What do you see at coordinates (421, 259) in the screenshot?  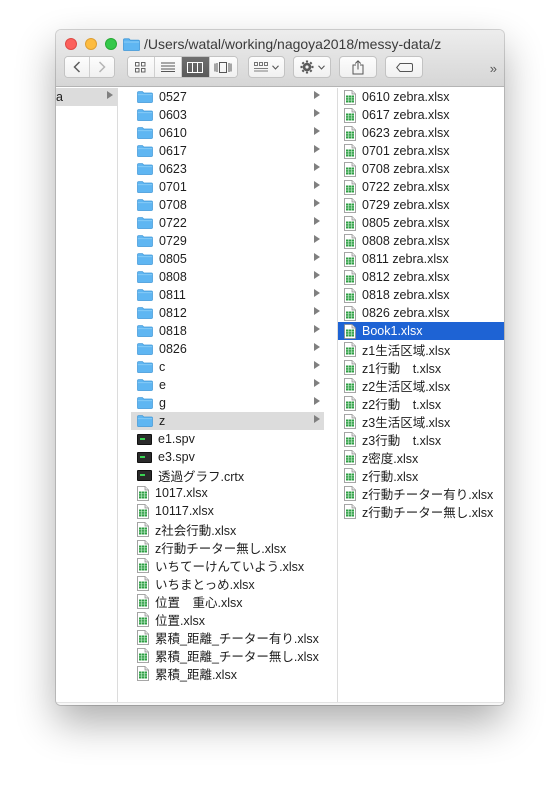 I see `file-row: 0811 zebra.xlsx` at bounding box center [421, 259].